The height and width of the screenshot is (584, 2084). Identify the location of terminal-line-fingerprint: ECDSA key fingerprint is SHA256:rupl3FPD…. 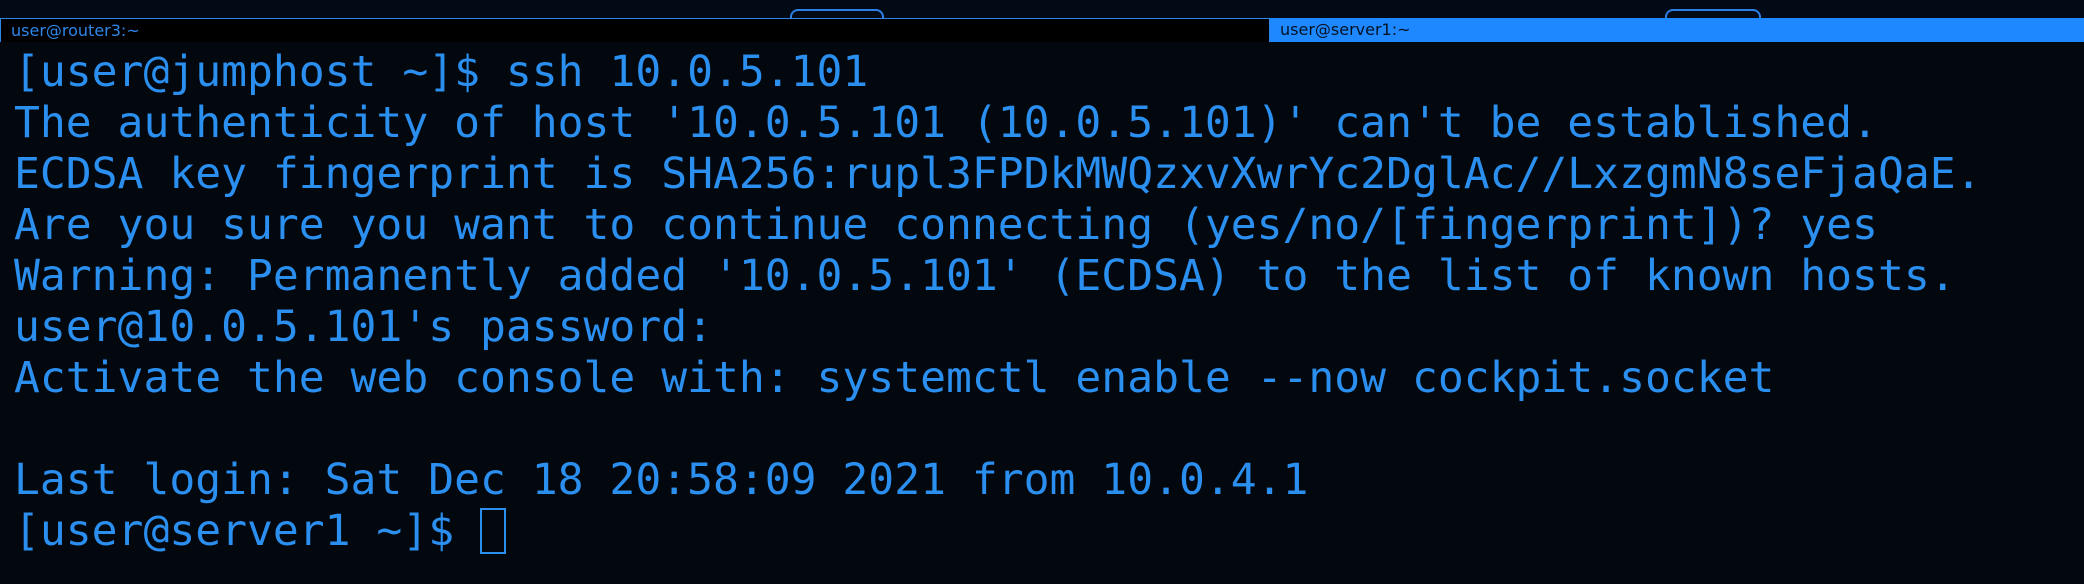
(998, 174).